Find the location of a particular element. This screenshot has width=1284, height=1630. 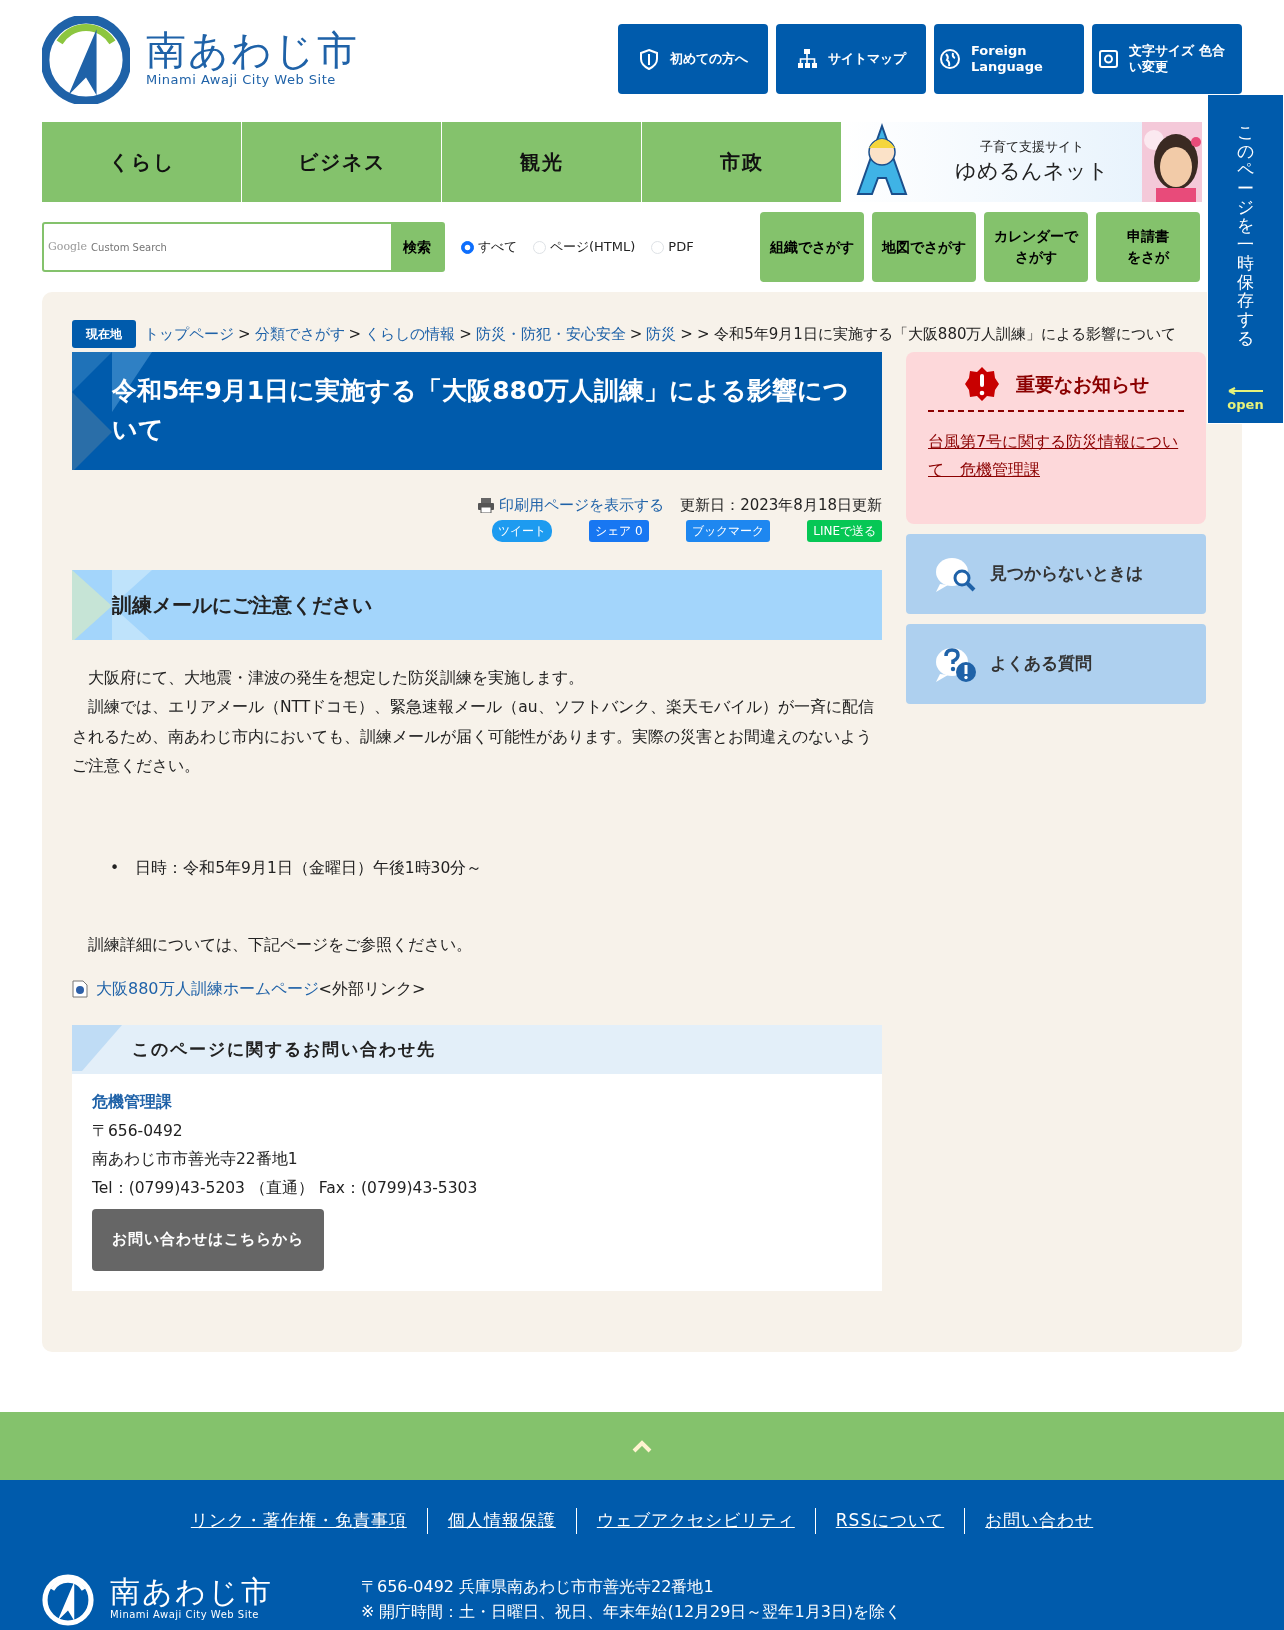

header-button: Foreign Language is located at coordinates (1009, 59).